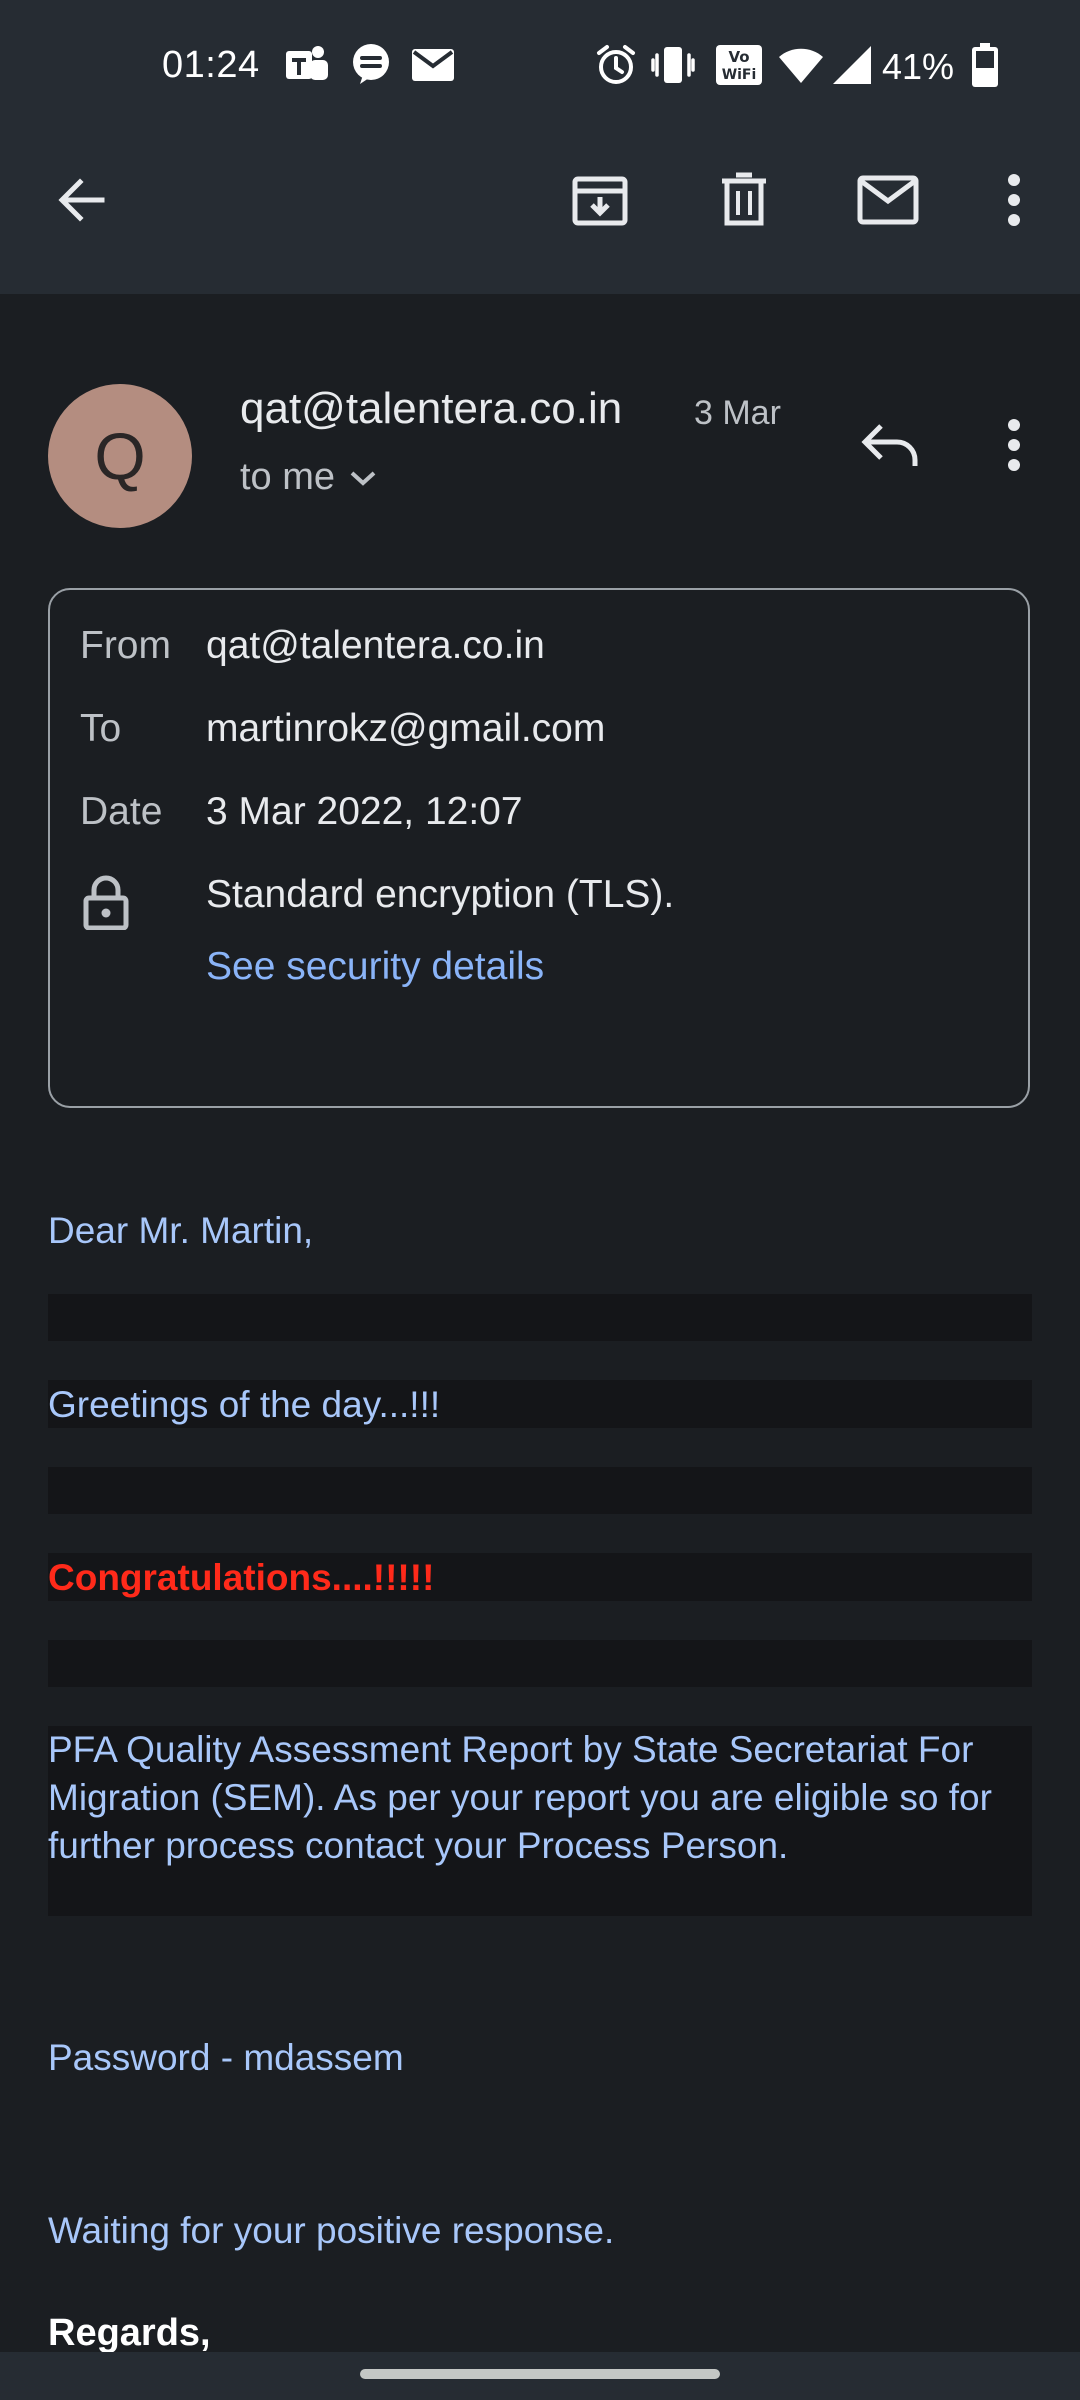  Describe the element at coordinates (406, 728) in the screenshot. I see `to-value: martinrokz@gmail.com` at that location.